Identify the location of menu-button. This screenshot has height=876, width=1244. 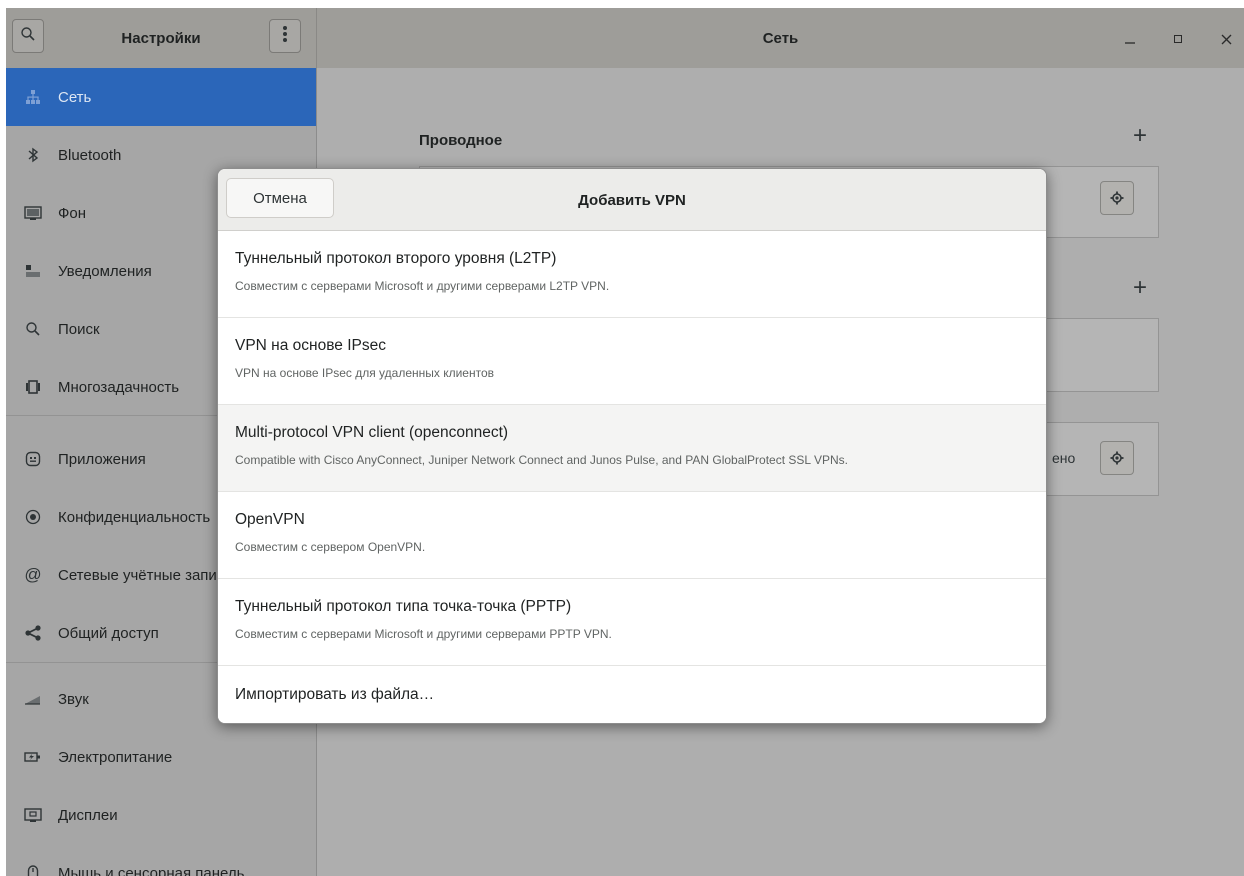
(285, 36).